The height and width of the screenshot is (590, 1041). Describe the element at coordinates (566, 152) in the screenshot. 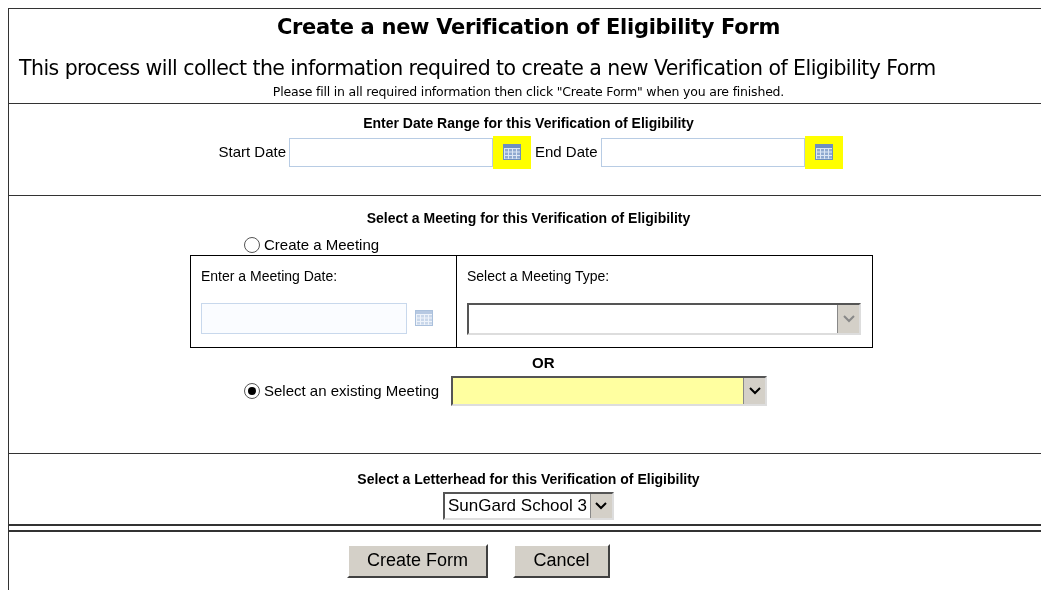

I see `field-label: End Date` at that location.